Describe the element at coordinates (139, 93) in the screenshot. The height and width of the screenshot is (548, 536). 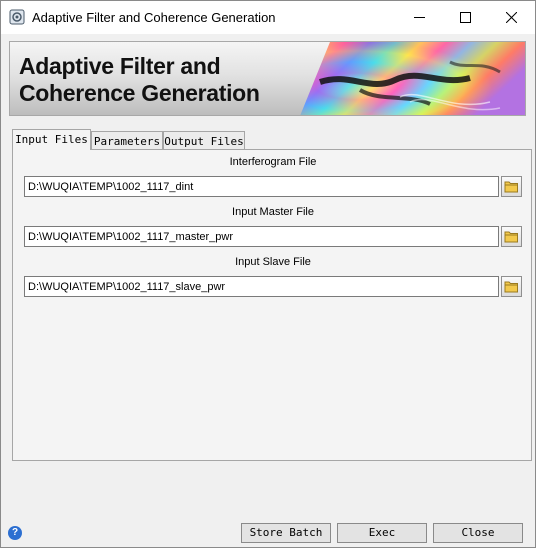
I see `banner-title-line2: Coherence Generation` at that location.